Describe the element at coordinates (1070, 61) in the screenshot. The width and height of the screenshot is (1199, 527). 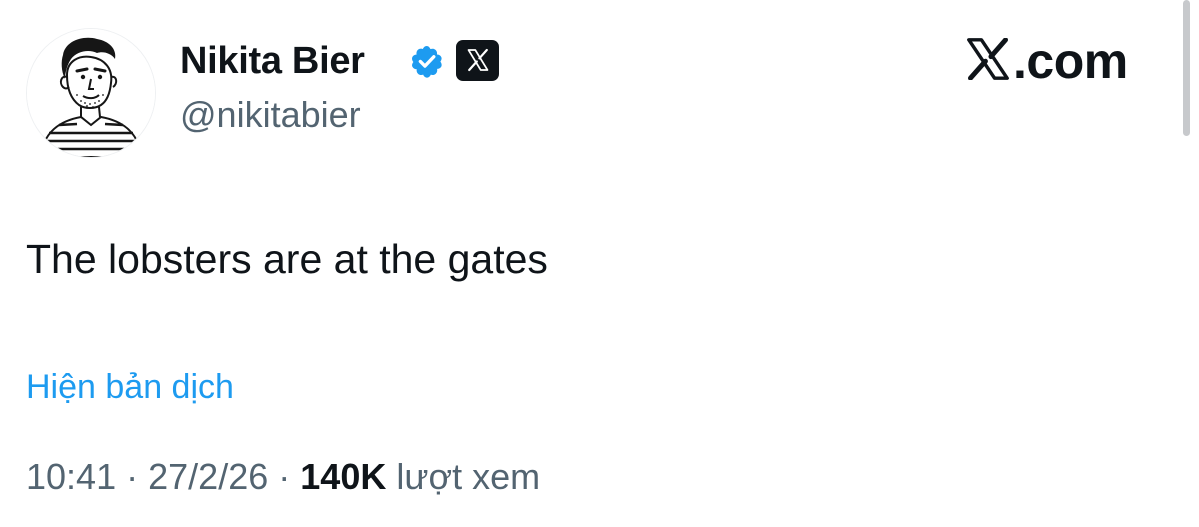
I see `watermark-domain-text: .com` at that location.